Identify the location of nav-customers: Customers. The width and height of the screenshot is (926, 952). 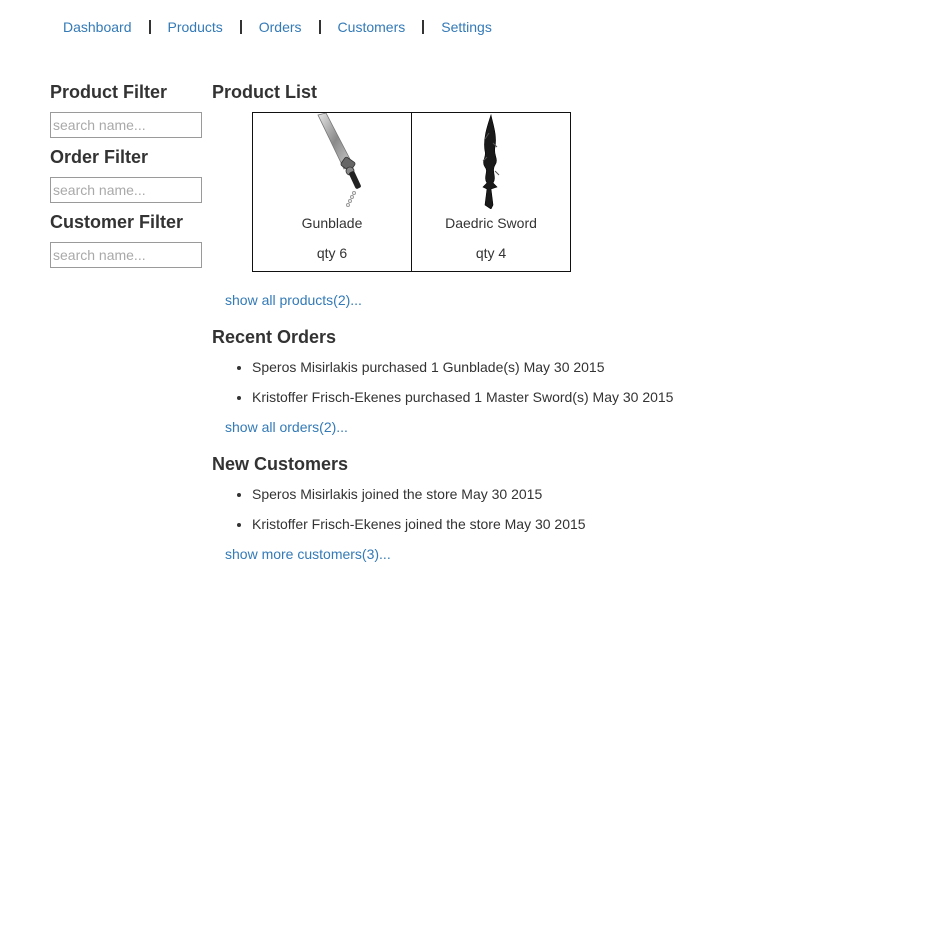
(372, 27).